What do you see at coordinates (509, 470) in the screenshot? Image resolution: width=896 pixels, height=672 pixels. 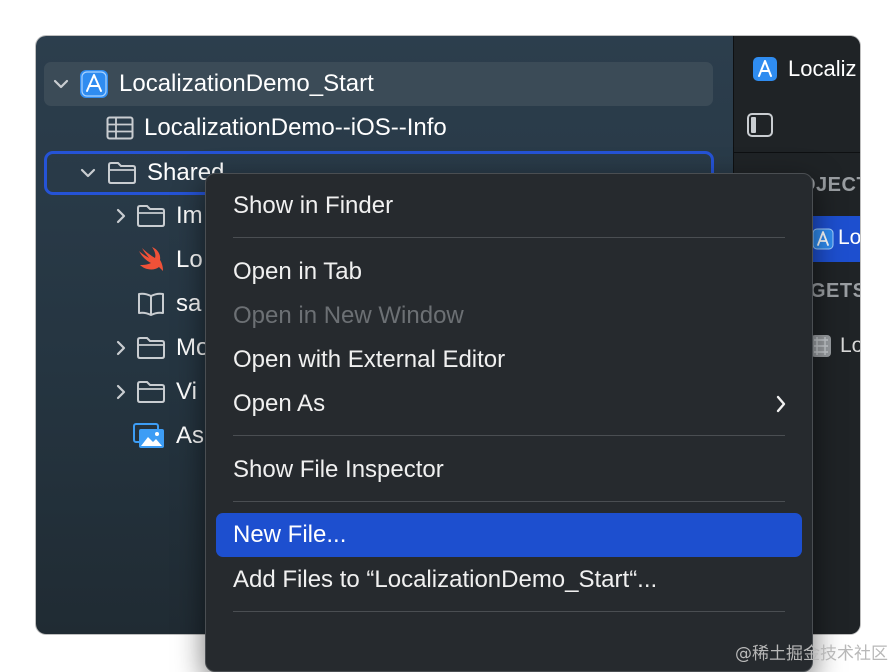 I see `menu-item-show-file-inspector: Show File Inspector` at bounding box center [509, 470].